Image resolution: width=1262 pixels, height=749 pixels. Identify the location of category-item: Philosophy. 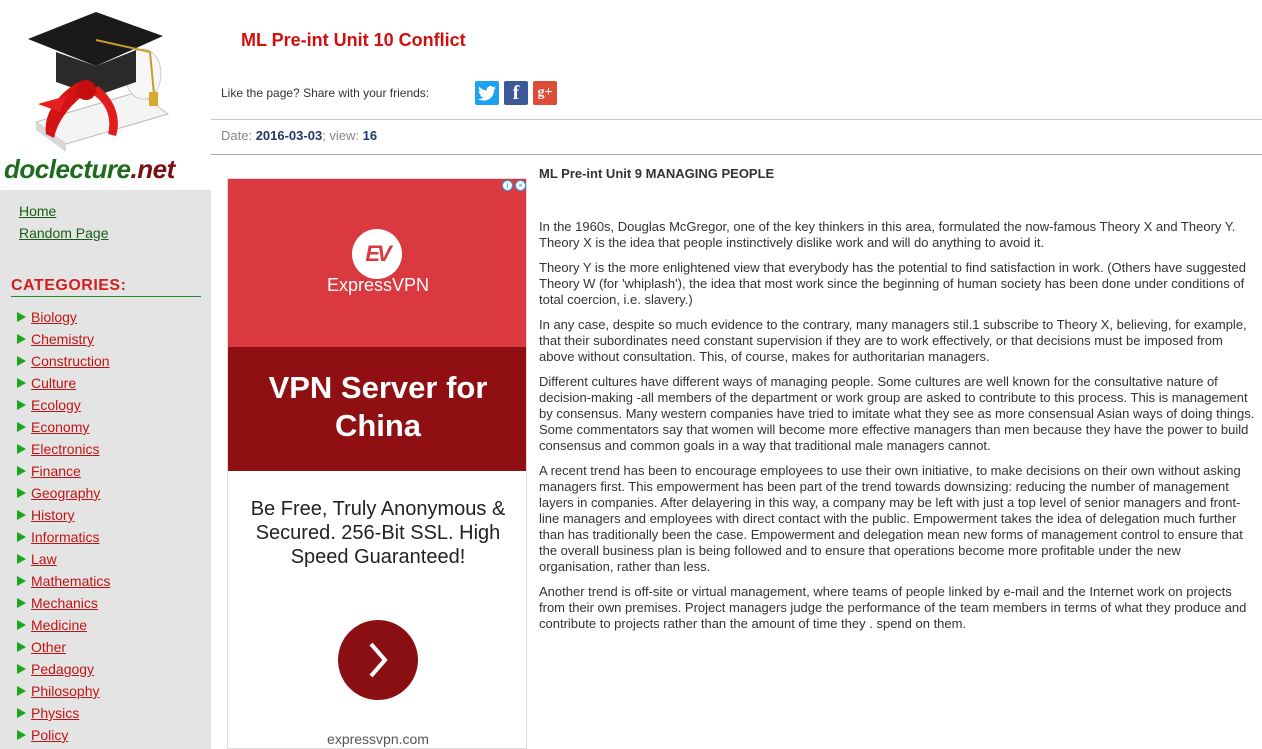
(63, 691).